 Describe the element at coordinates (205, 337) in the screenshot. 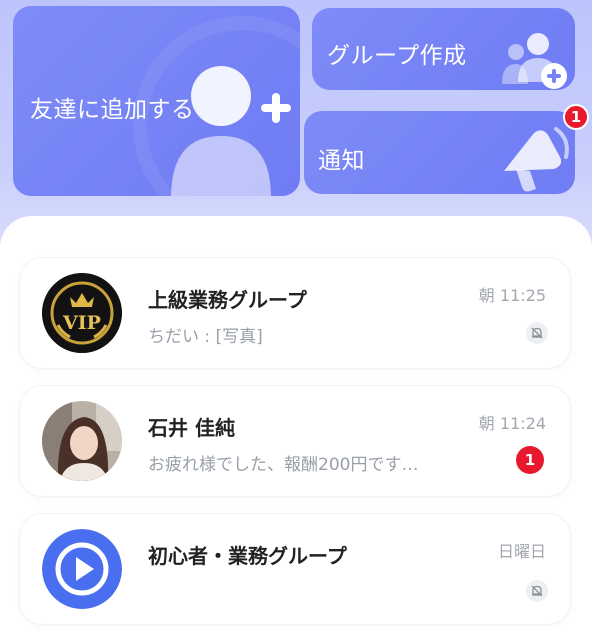

I see `chat-preview: ちだい : [写真]` at that location.